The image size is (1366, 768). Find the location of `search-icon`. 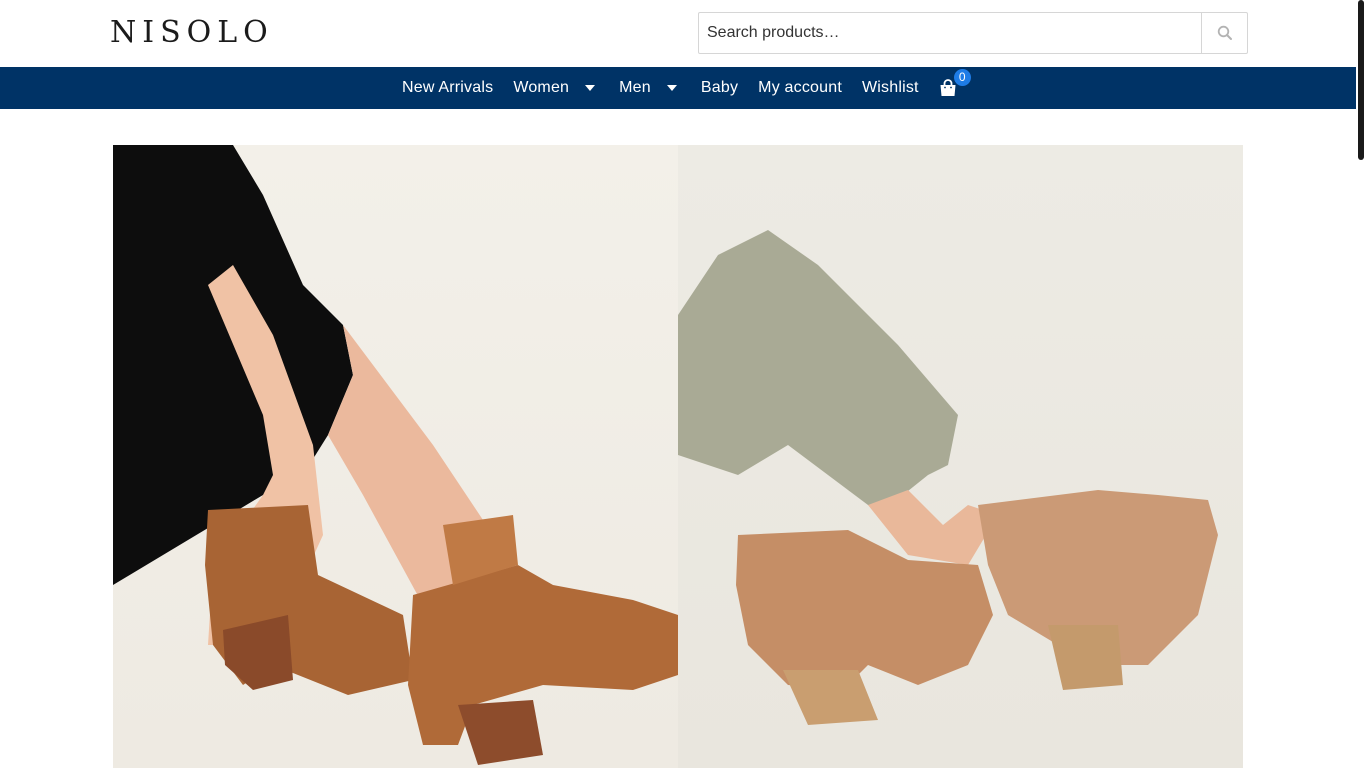

search-icon is located at coordinates (1224, 32).